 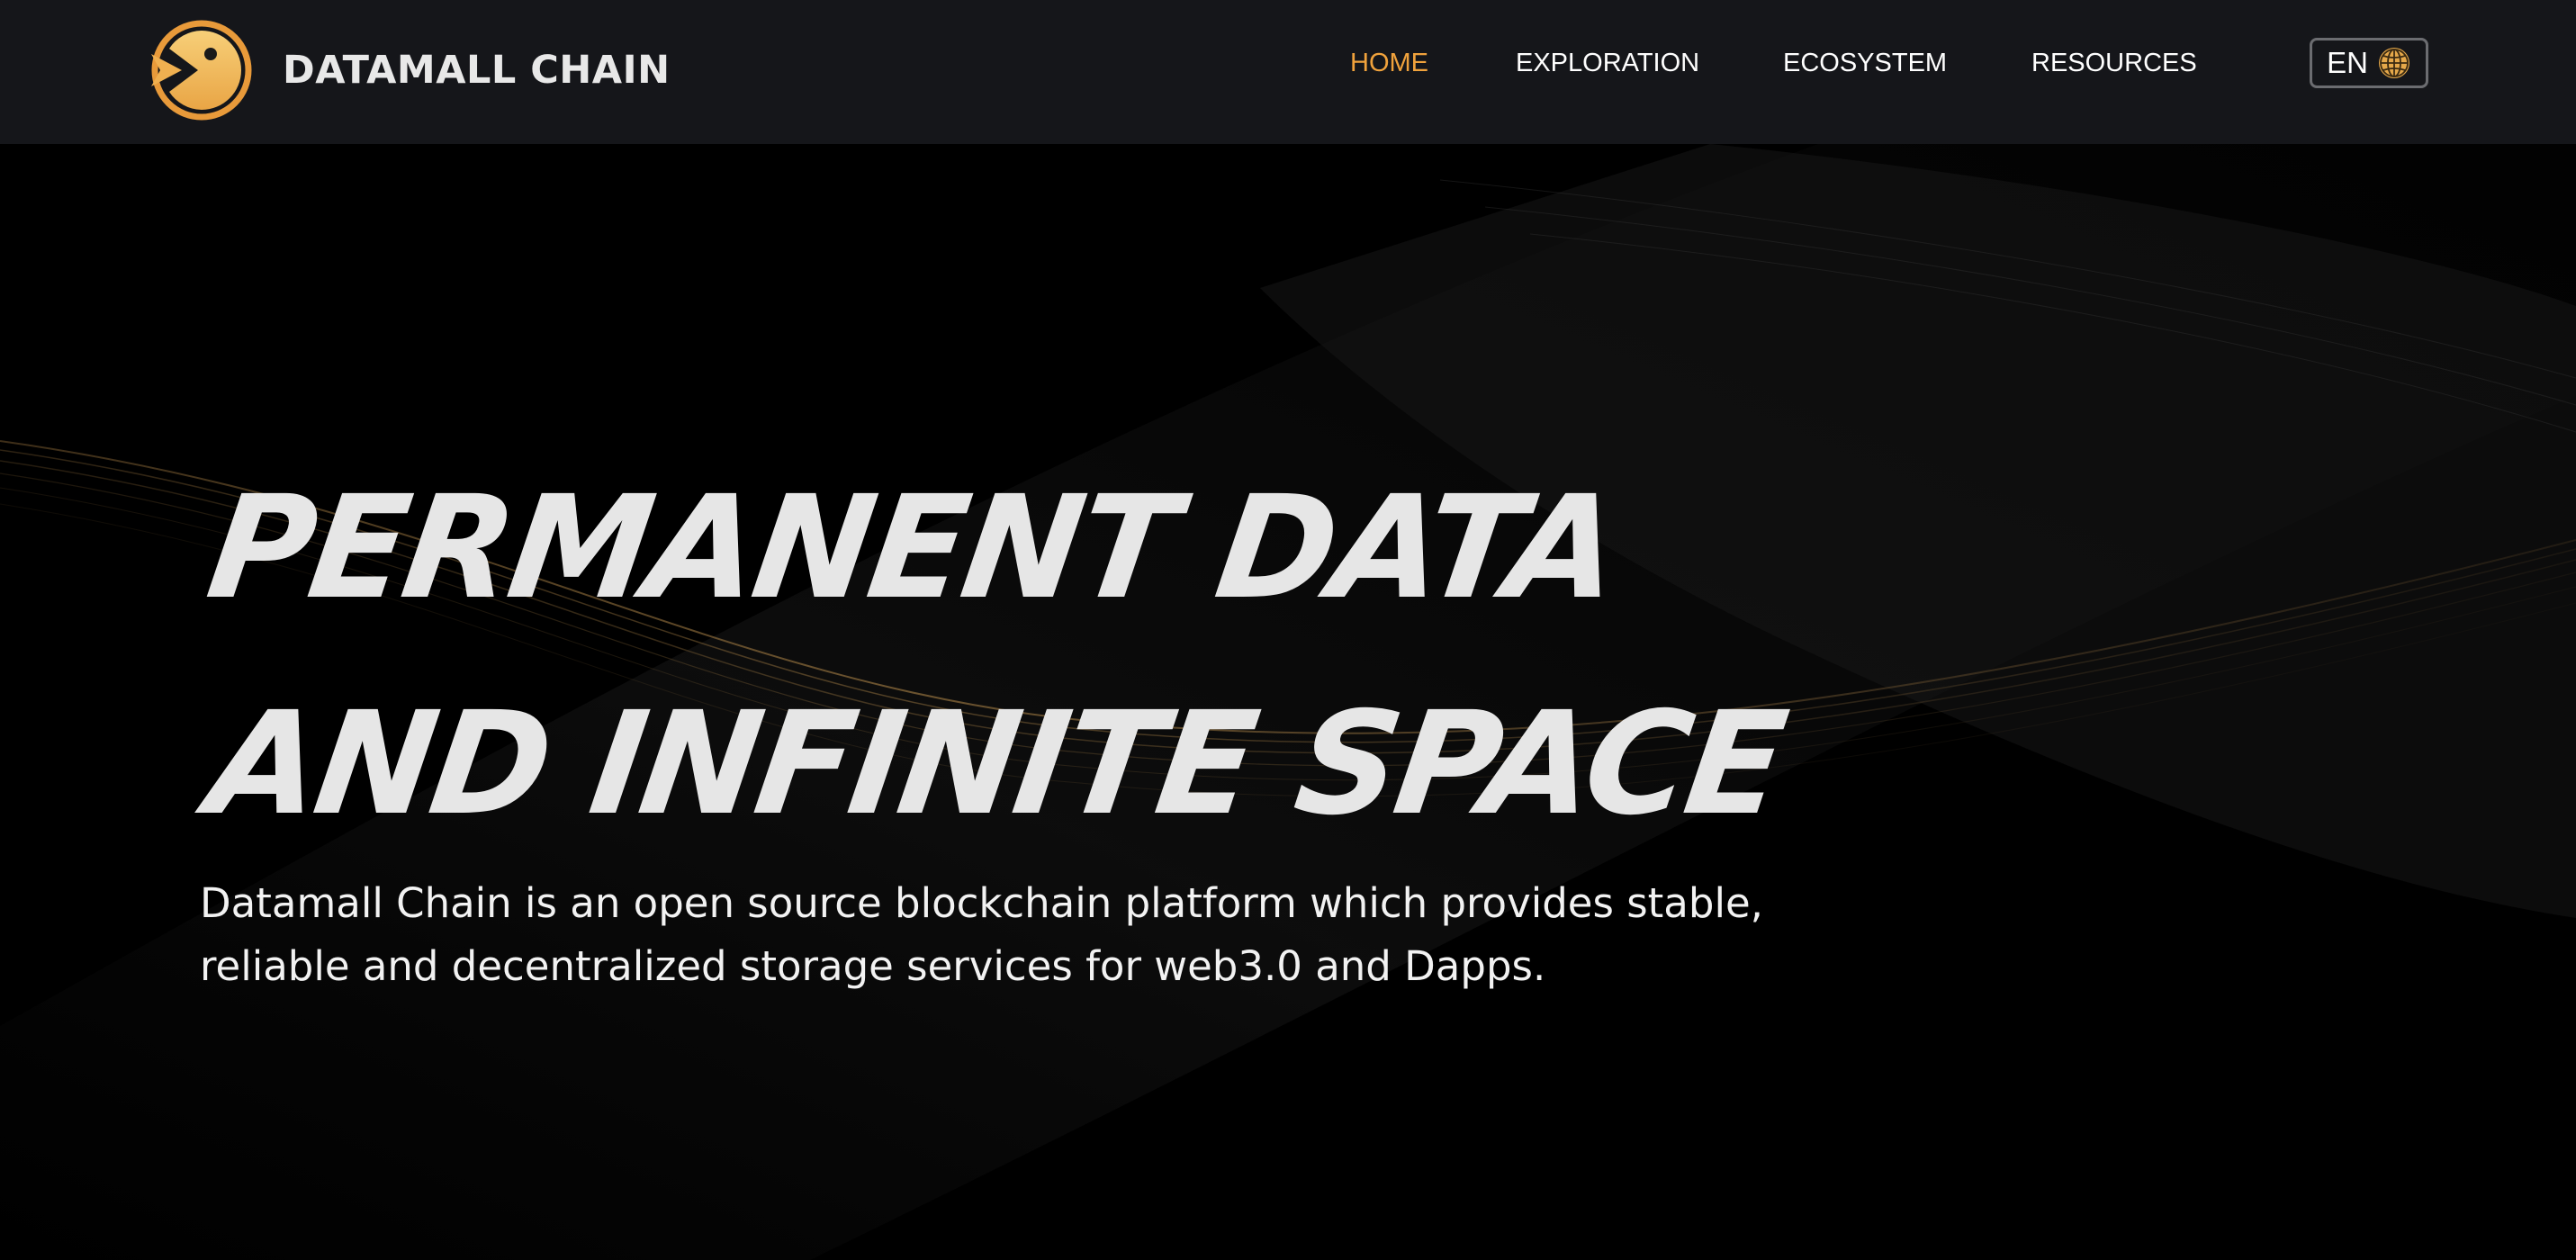 What do you see at coordinates (1389, 63) in the screenshot?
I see `nav-item-home: HOME` at bounding box center [1389, 63].